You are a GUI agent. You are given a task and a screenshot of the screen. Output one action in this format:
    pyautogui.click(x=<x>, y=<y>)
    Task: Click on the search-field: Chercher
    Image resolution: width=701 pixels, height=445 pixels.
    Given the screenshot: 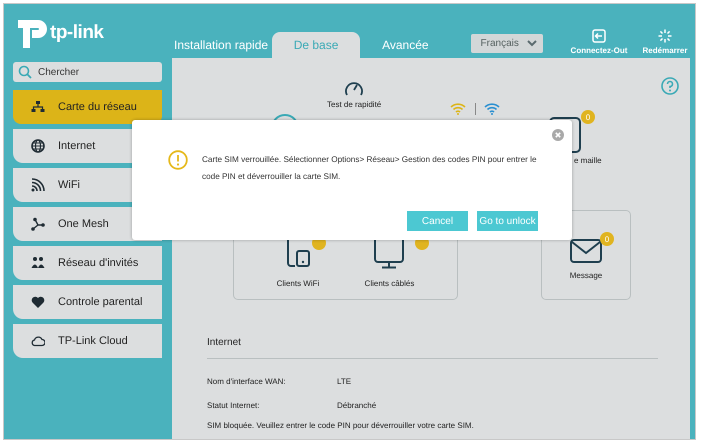 What is the action you would take?
    pyautogui.click(x=87, y=72)
    